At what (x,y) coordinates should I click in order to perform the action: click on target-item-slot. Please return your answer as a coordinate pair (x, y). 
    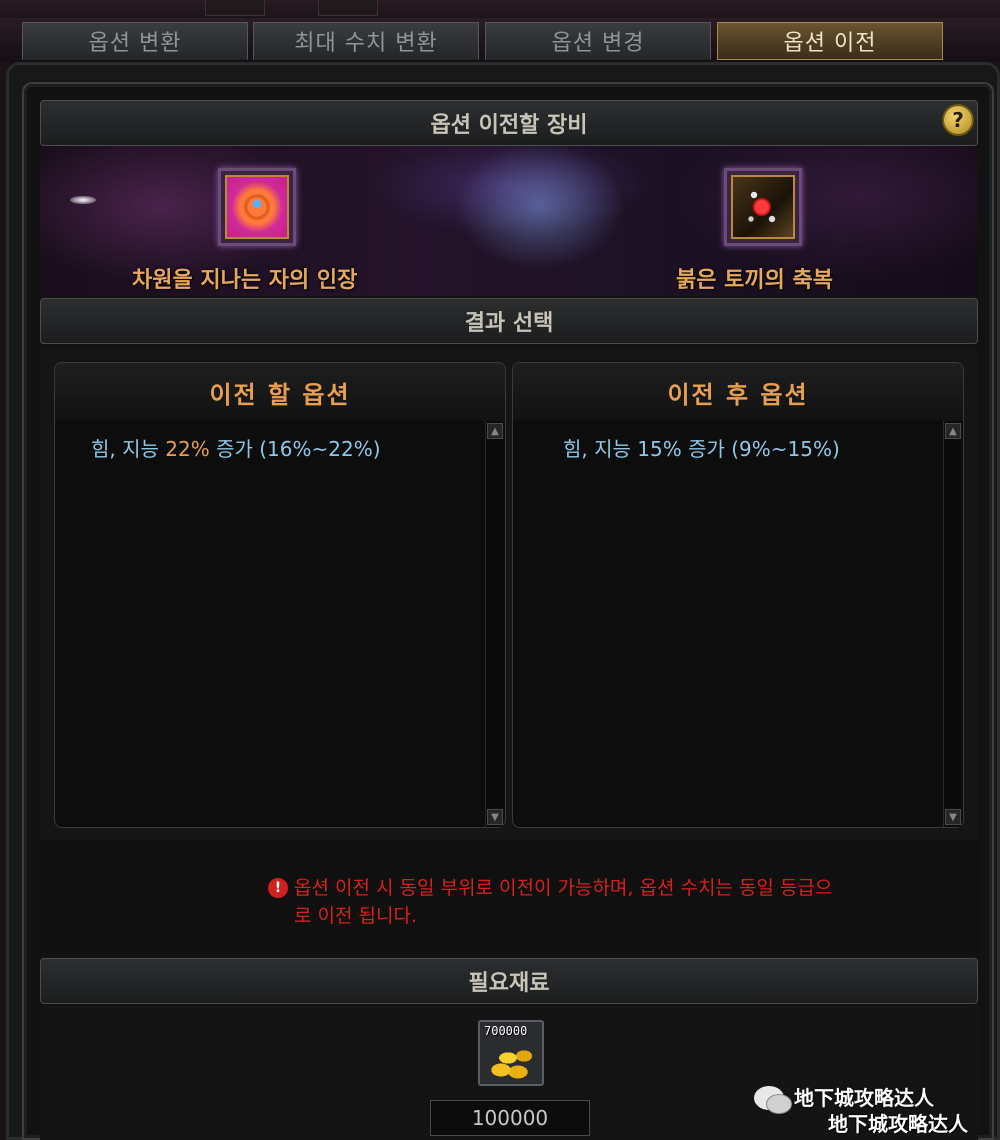
    Looking at the image, I should click on (763, 207).